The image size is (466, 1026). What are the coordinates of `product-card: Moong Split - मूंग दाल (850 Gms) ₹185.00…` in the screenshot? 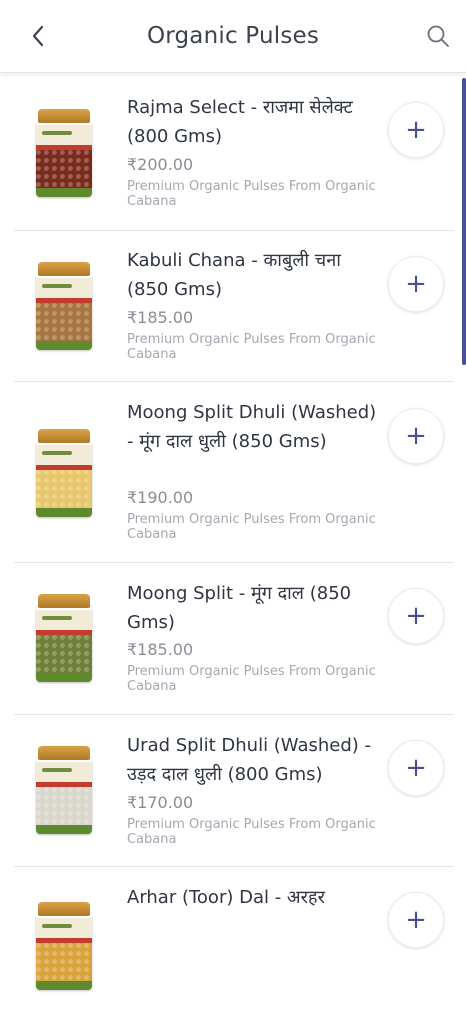 It's located at (234, 638).